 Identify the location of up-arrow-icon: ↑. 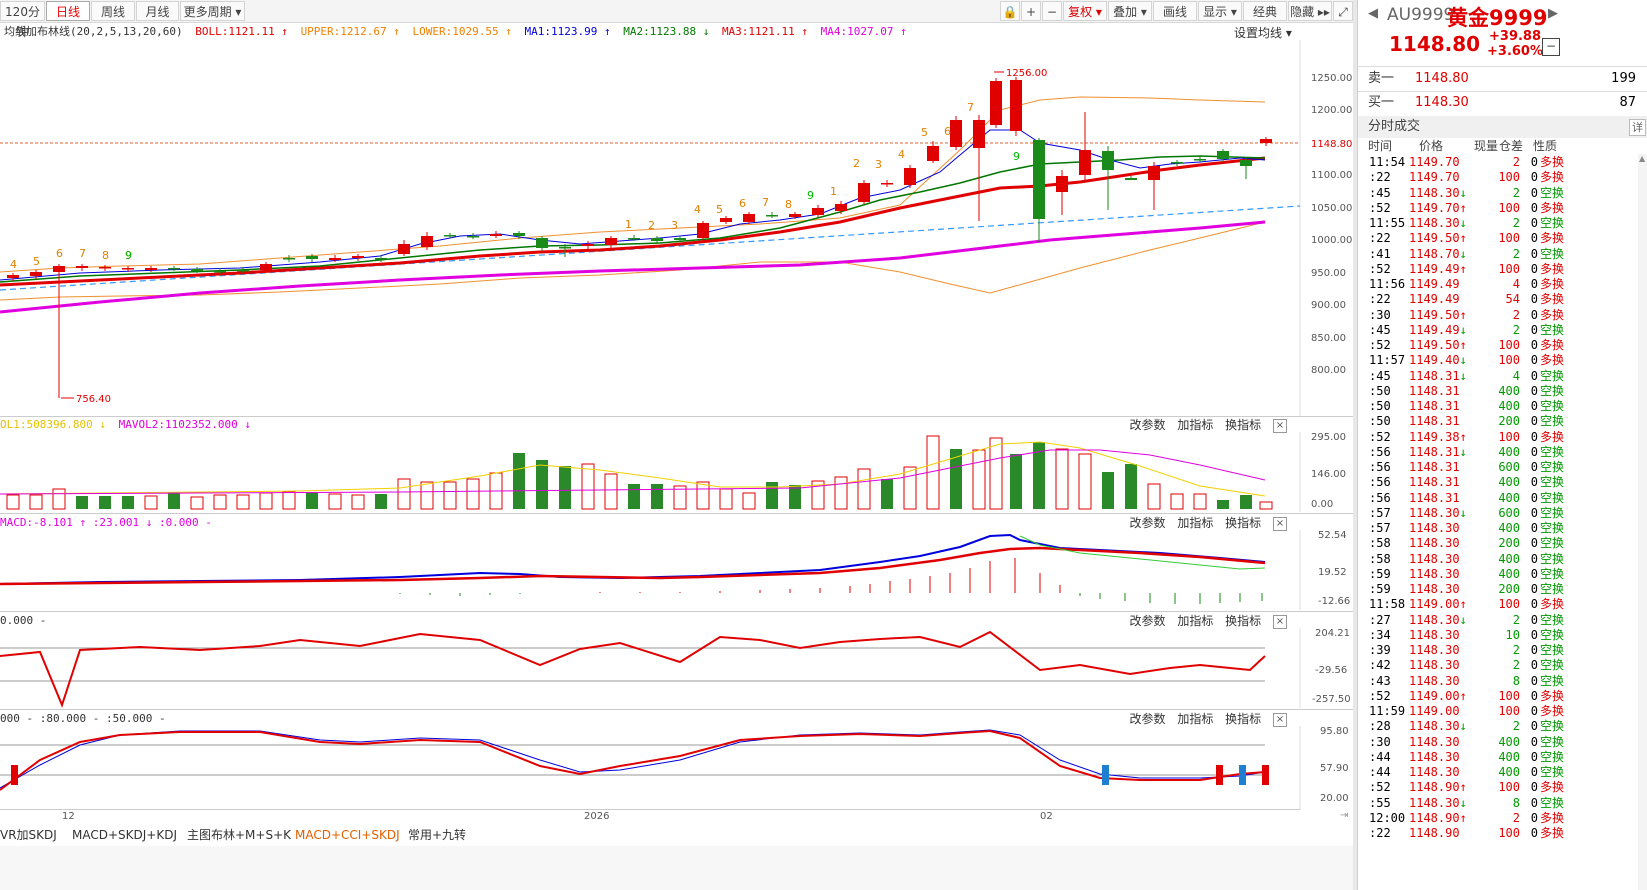
(1463, 695).